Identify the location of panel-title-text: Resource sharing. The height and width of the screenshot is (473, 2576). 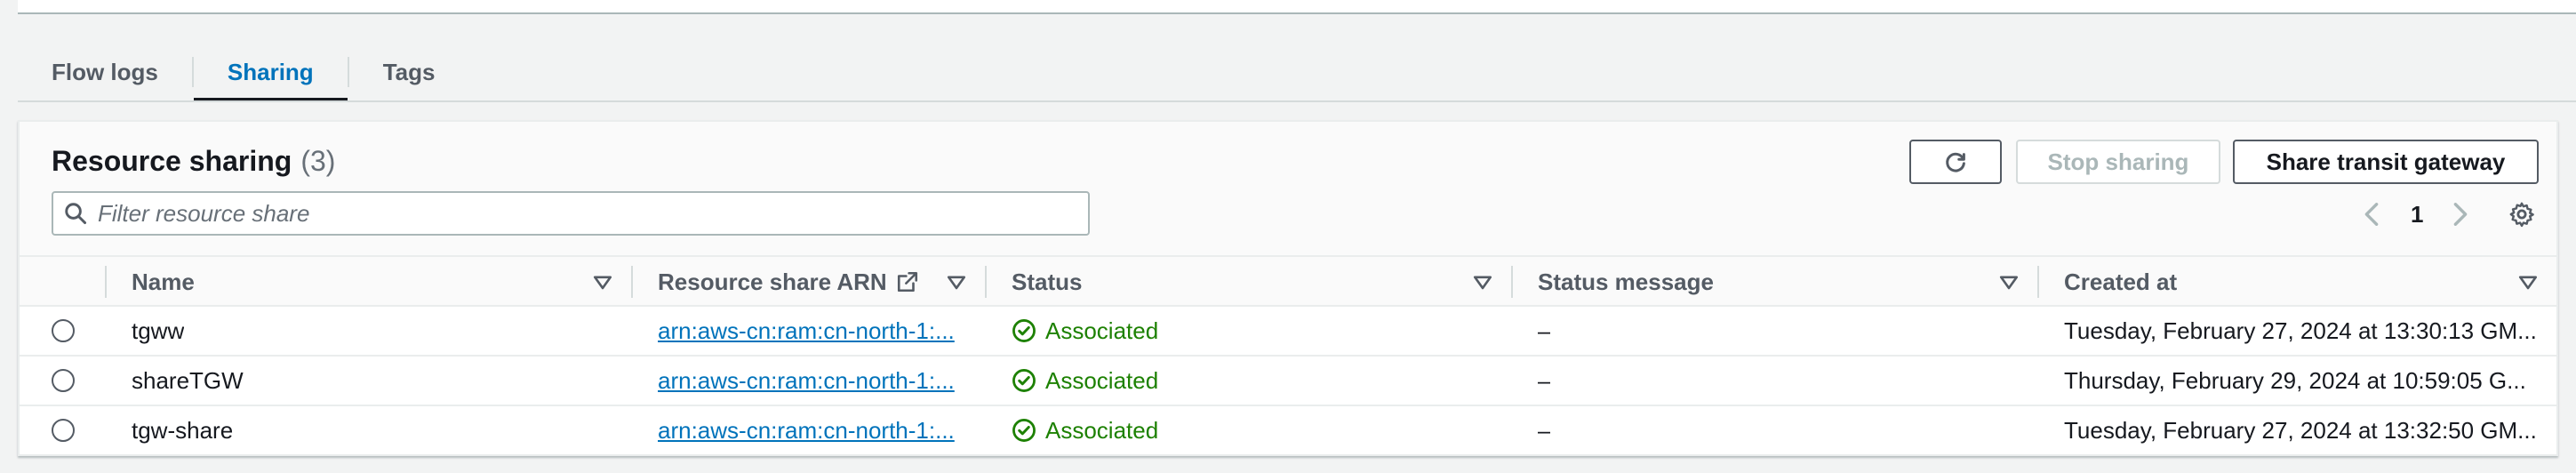
(172, 161).